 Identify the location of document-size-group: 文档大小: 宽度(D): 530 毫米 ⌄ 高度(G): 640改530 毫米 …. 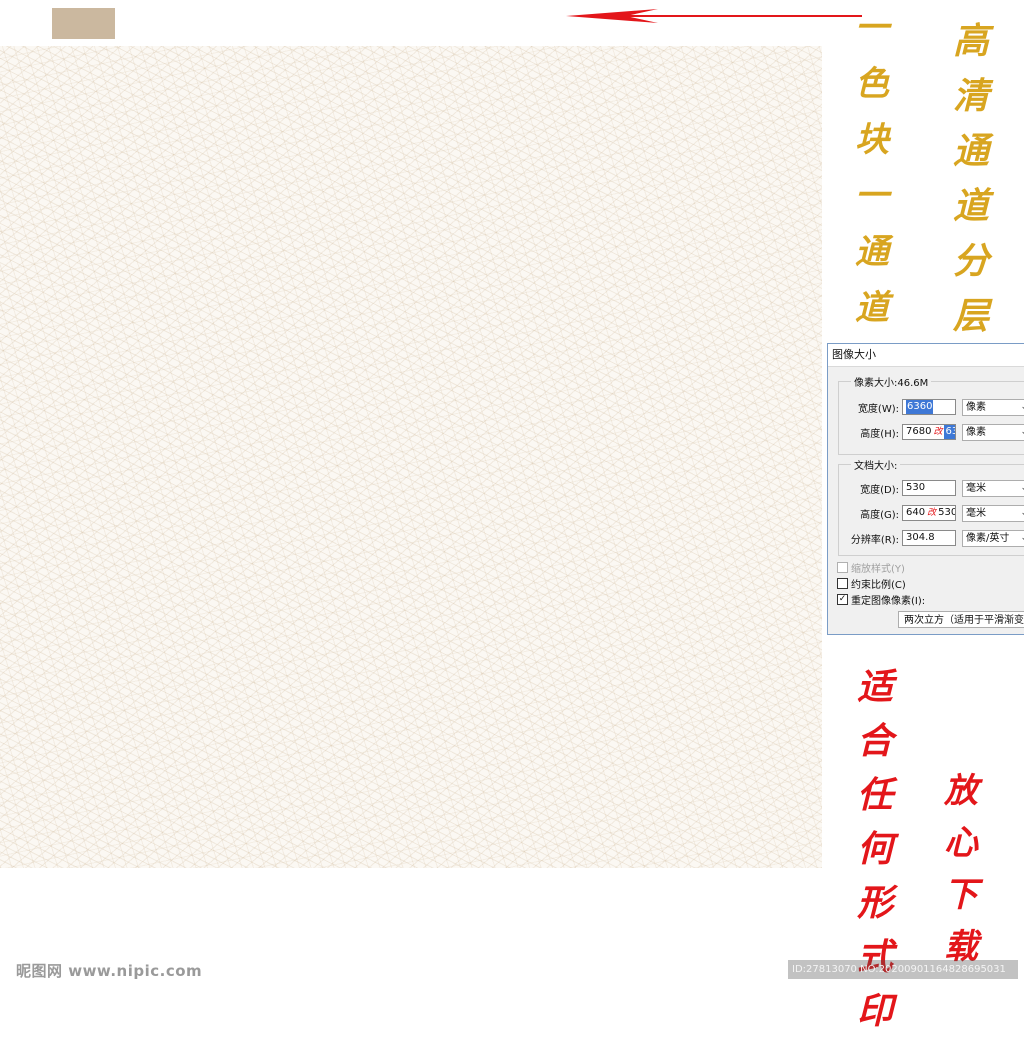
(931, 506).